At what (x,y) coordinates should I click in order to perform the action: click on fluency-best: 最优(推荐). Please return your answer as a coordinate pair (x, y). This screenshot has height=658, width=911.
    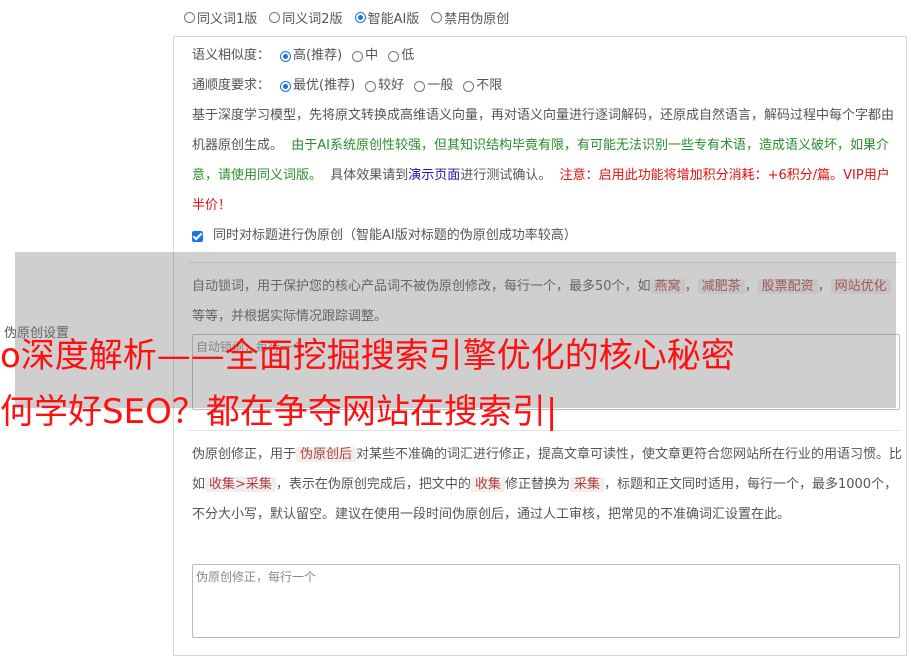
    Looking at the image, I should click on (317, 86).